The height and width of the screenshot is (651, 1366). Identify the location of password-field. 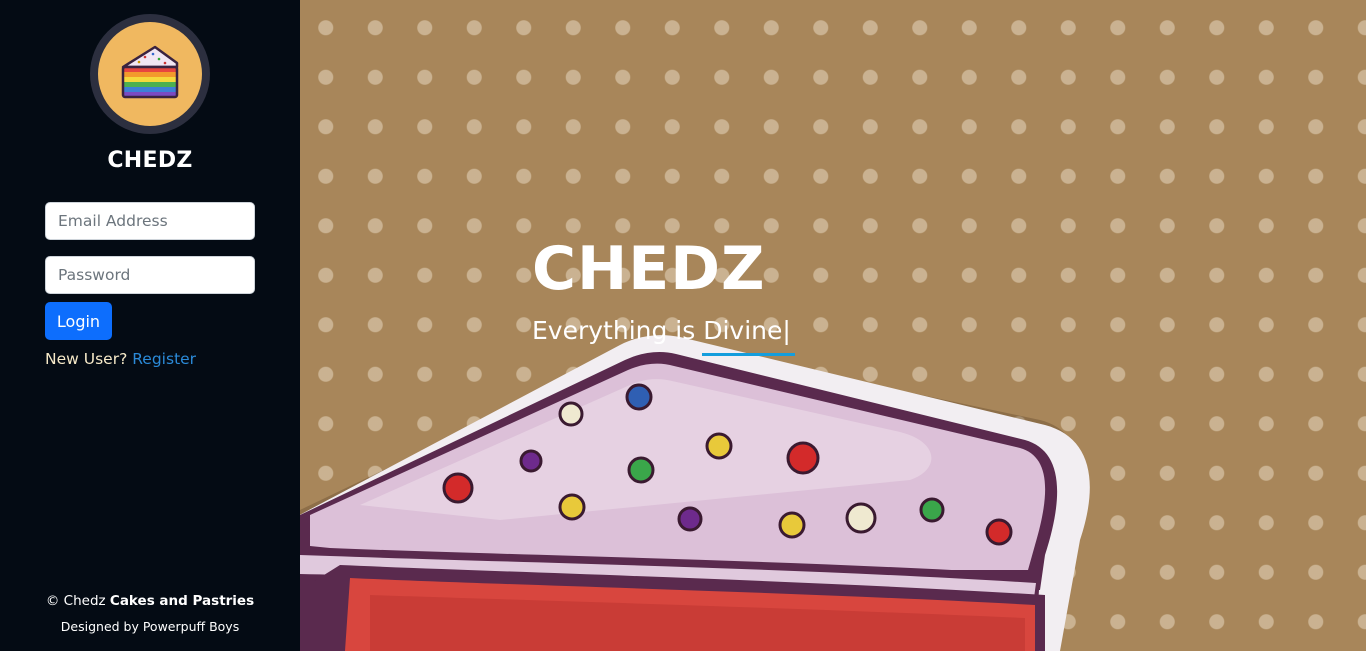
(150, 275).